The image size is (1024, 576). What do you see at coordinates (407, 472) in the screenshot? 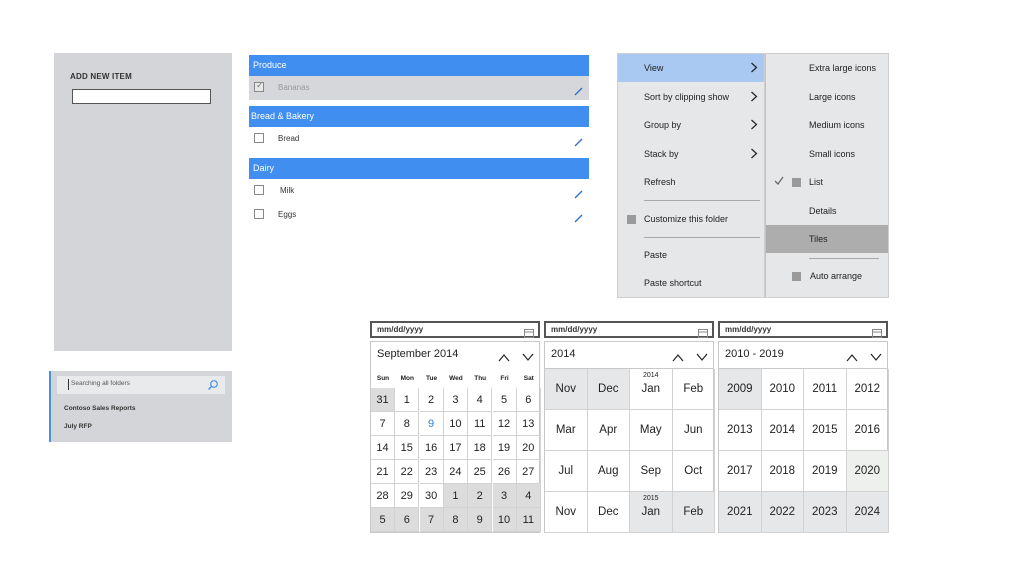
I see `day-cell: 22` at bounding box center [407, 472].